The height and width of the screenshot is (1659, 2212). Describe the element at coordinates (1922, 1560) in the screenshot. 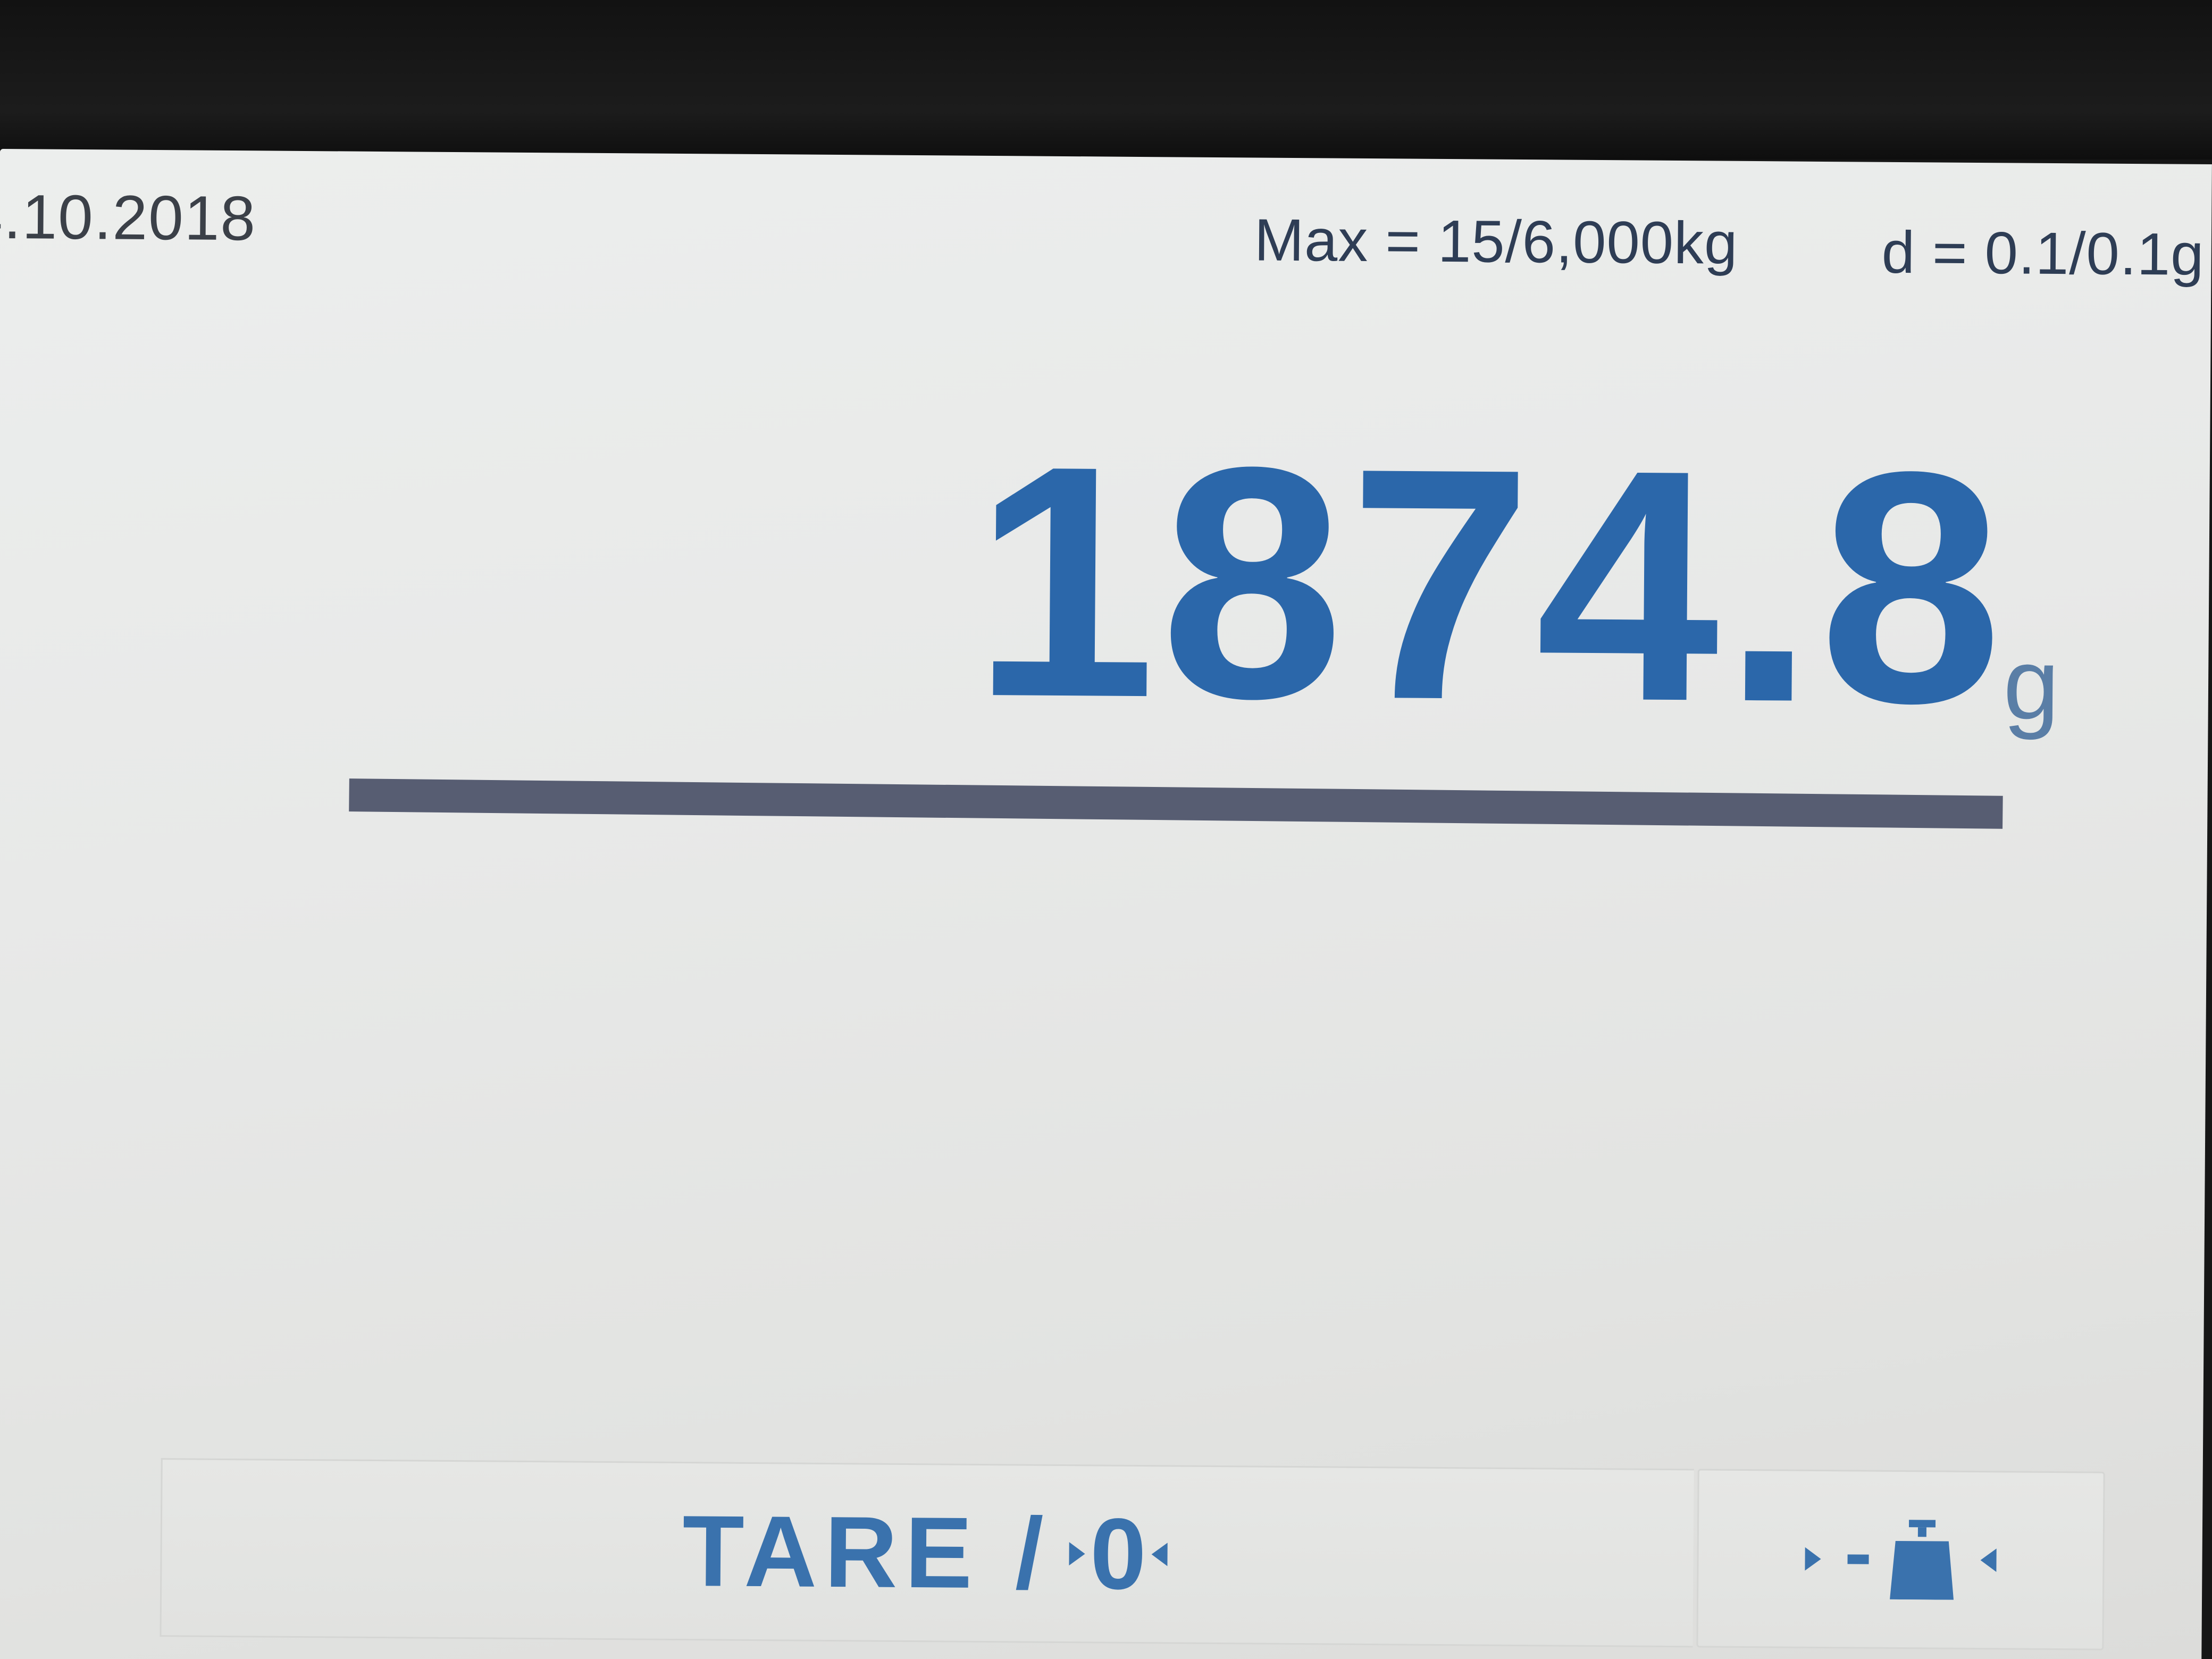

I see `calibration-weight-icon` at that location.